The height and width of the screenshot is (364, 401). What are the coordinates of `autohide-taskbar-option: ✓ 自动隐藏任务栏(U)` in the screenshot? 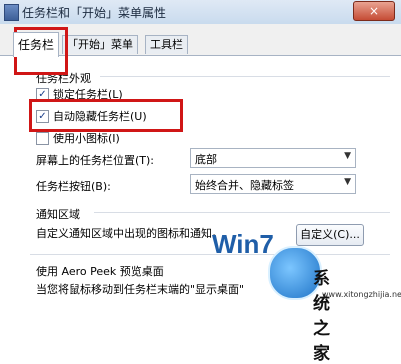 It's located at (91, 116).